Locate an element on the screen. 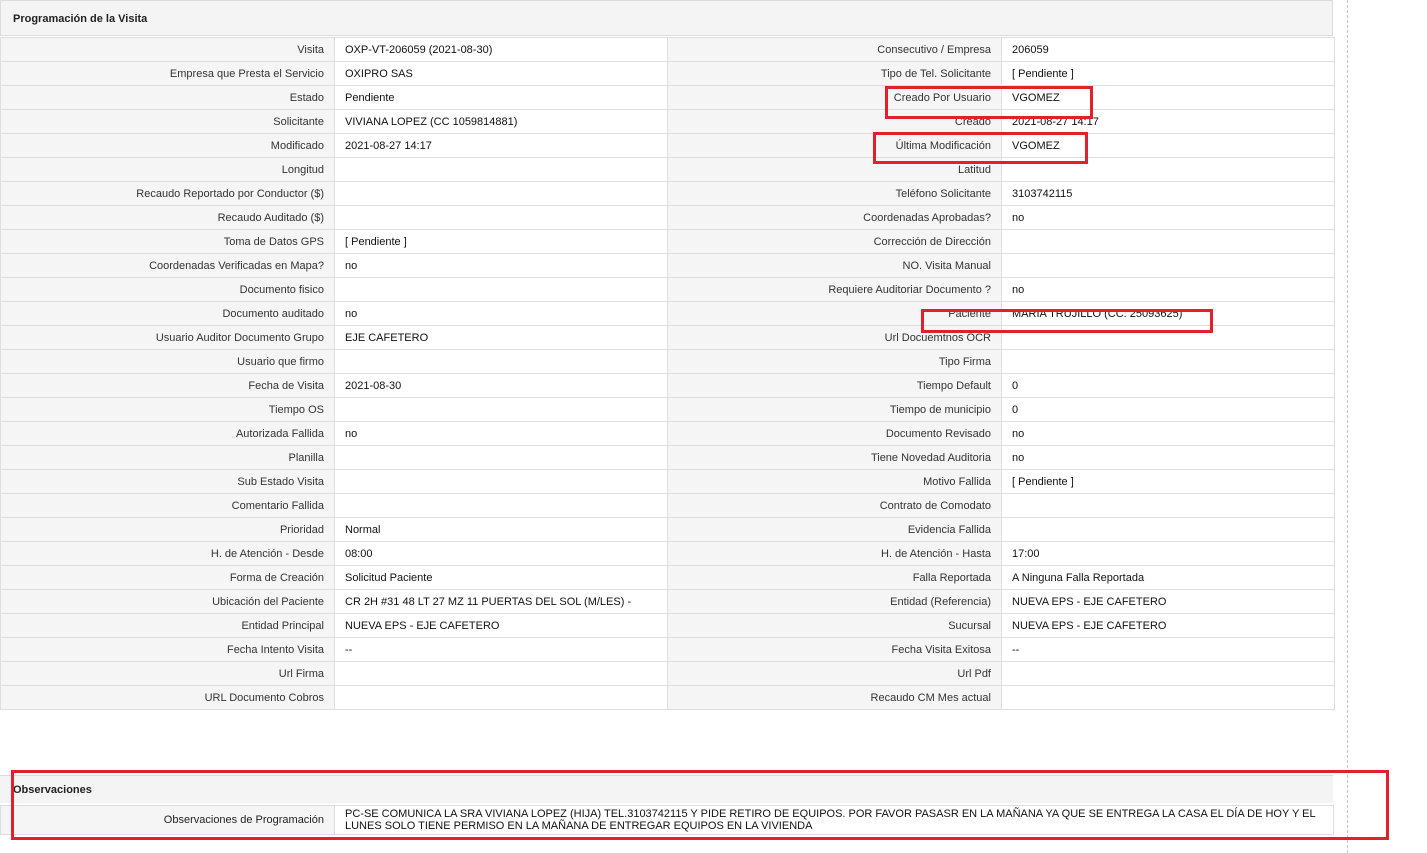  field-label-usuario-que-firmo: Usuario que firmo is located at coordinates (167, 361).